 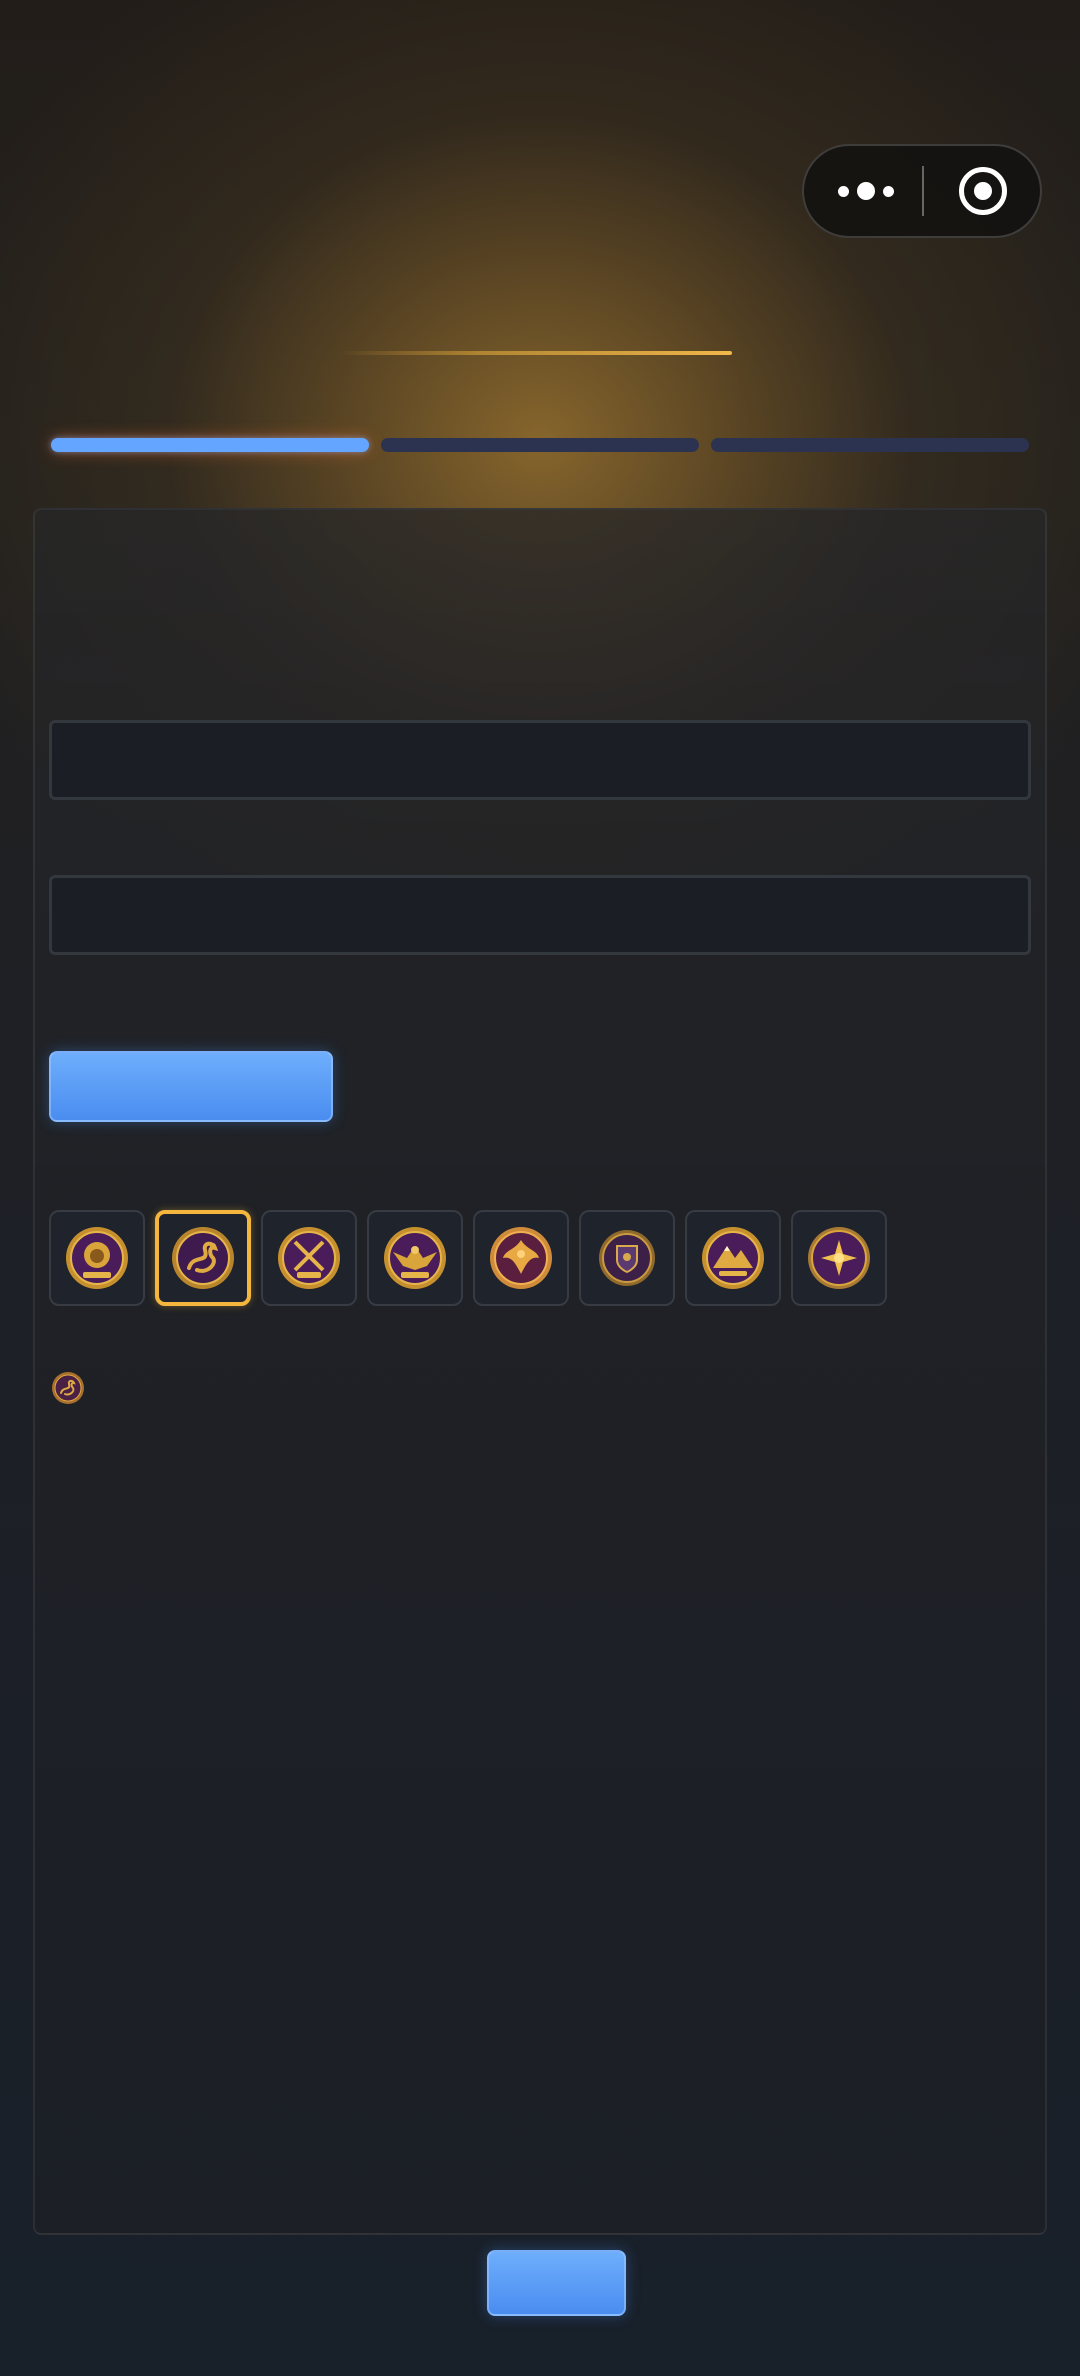 I want to click on step-progress, so click(x=540, y=445).